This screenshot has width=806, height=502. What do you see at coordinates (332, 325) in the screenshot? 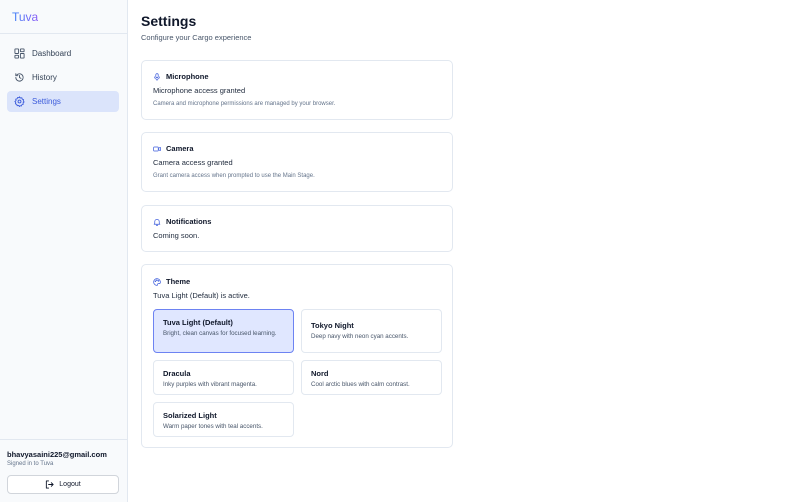
I see `theme-name: Tokyo Night` at bounding box center [332, 325].